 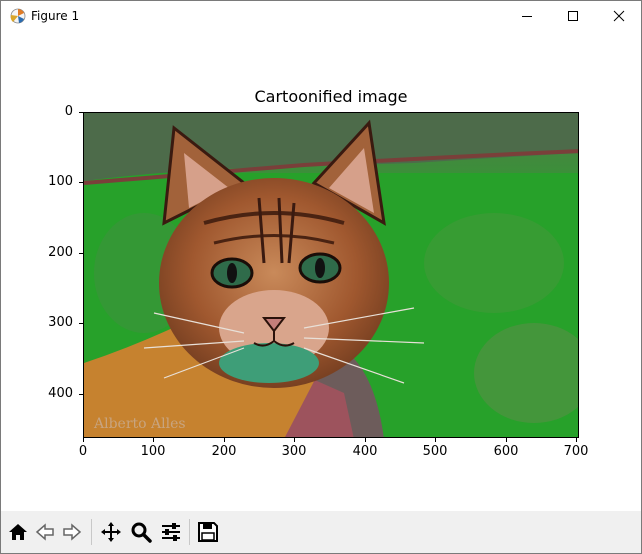 What do you see at coordinates (60, 393) in the screenshot?
I see `y-tick-label: 400` at bounding box center [60, 393].